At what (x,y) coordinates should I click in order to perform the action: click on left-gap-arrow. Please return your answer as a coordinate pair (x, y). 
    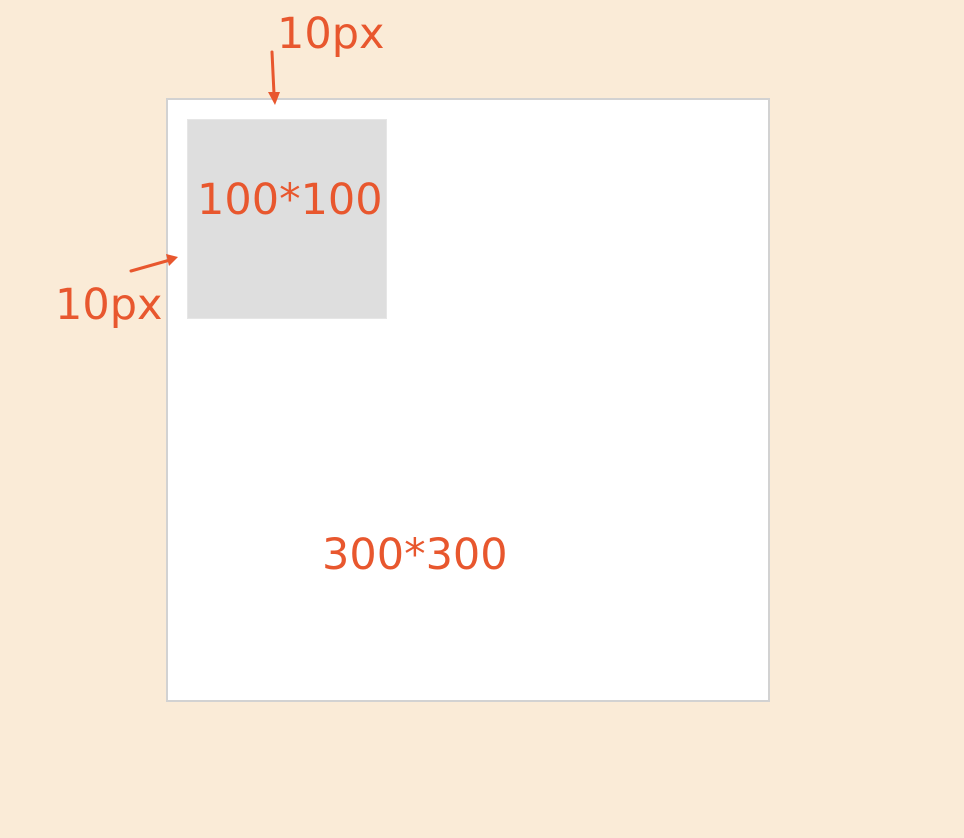
    Looking at the image, I should click on (153, 263).